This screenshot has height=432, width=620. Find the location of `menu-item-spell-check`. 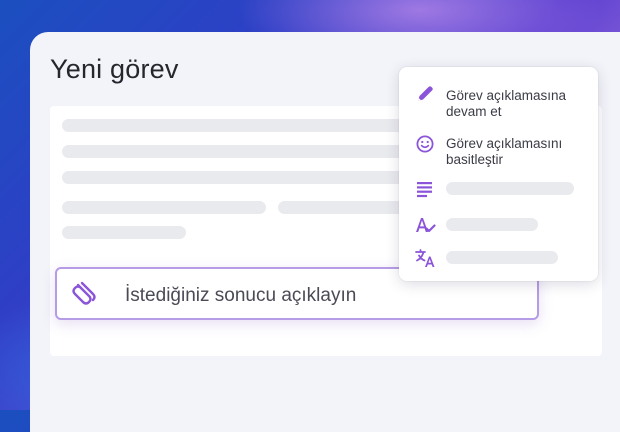

menu-item-spell-check is located at coordinates (498, 225).